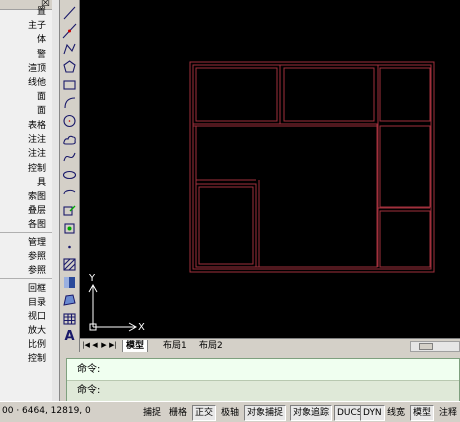 This screenshot has width=460, height=422. What do you see at coordinates (69, 67) in the screenshot?
I see `polygon-icon` at bounding box center [69, 67].